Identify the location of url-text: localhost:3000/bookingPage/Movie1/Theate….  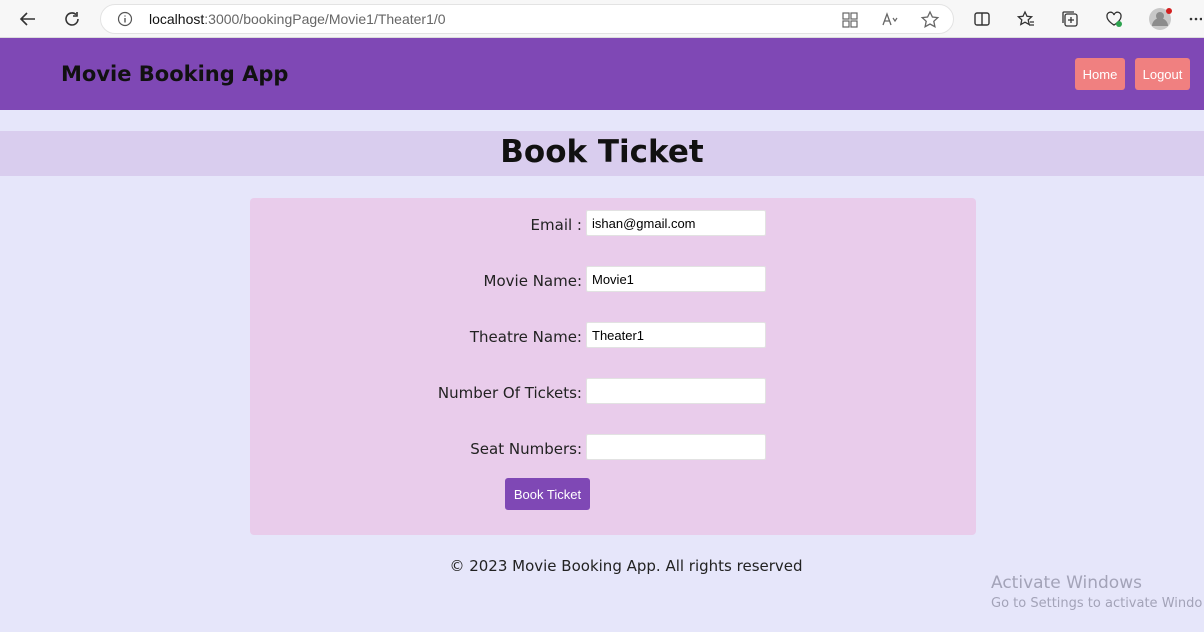
(297, 19).